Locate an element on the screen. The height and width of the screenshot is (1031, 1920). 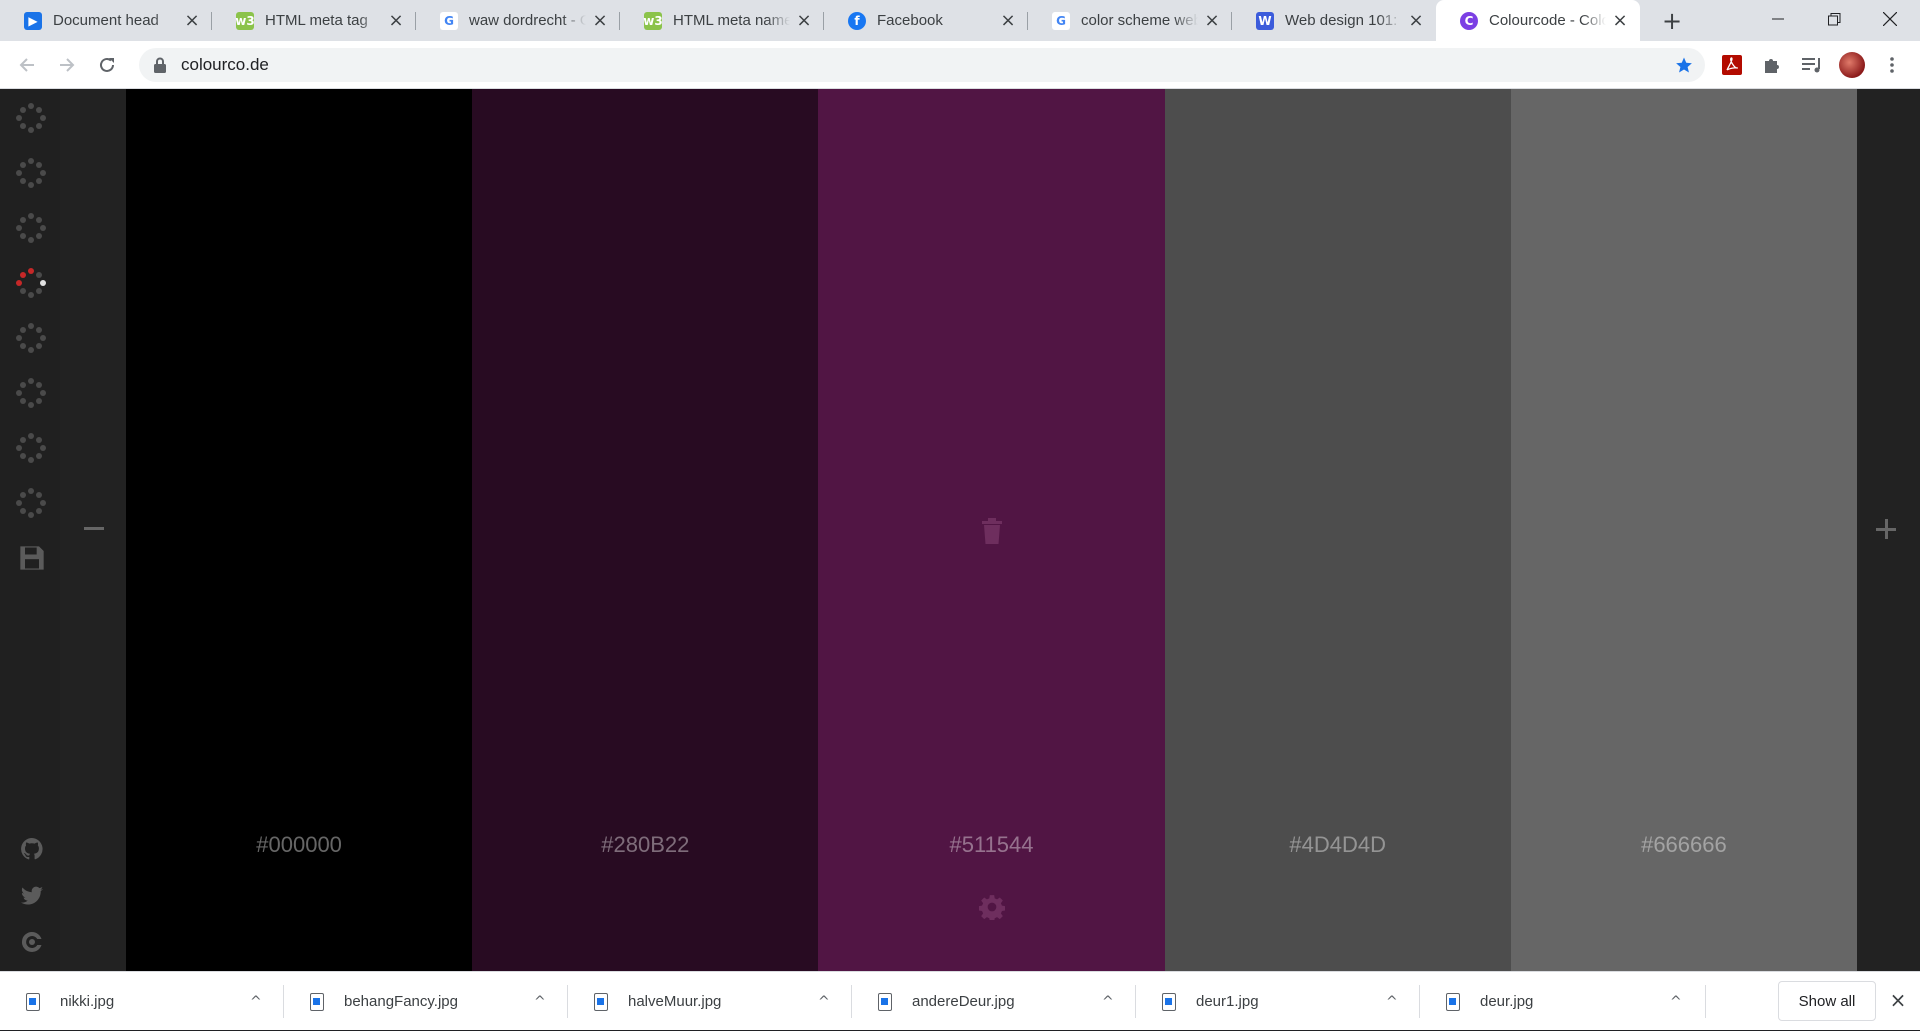
w3-icon: w3 is located at coordinates (653, 20).